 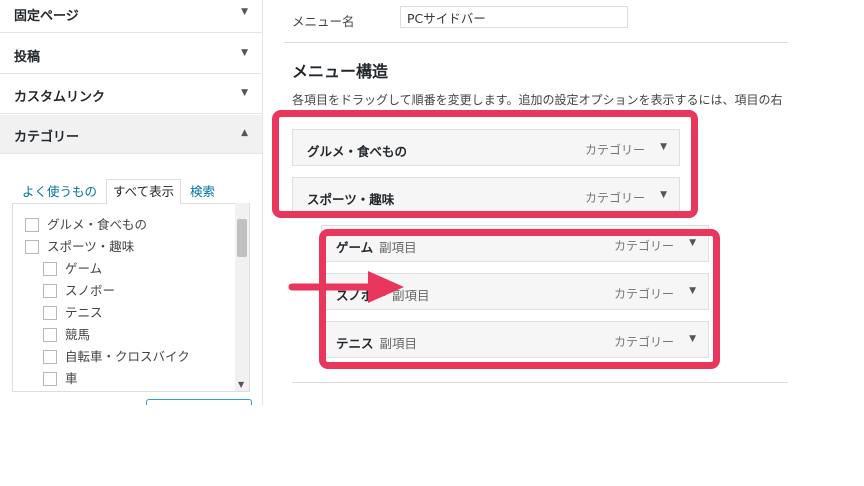 I want to click on category-label: 自転車・クロスバイク, so click(x=127, y=356).